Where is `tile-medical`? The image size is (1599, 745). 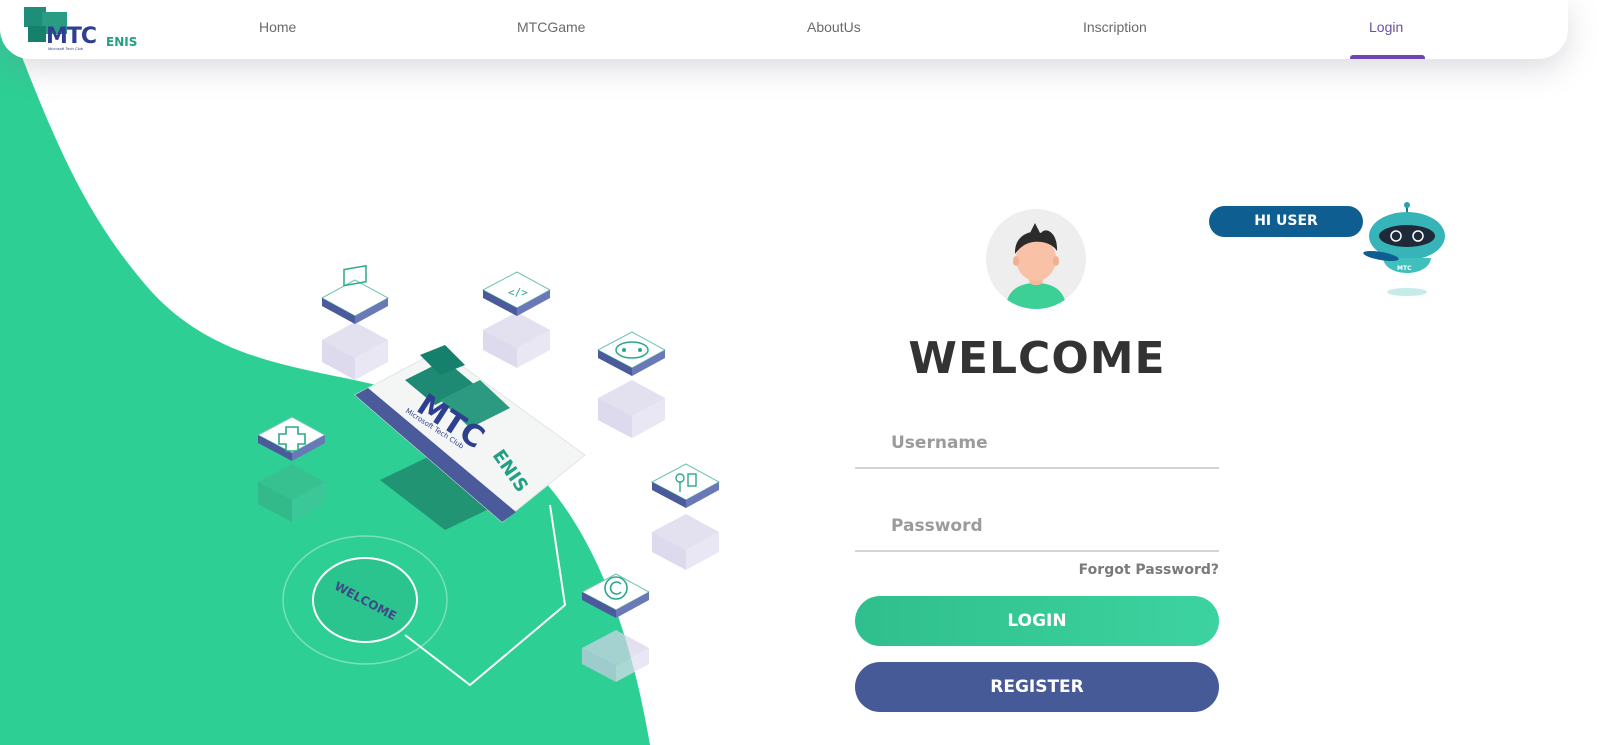
tile-medical is located at coordinates (291, 469).